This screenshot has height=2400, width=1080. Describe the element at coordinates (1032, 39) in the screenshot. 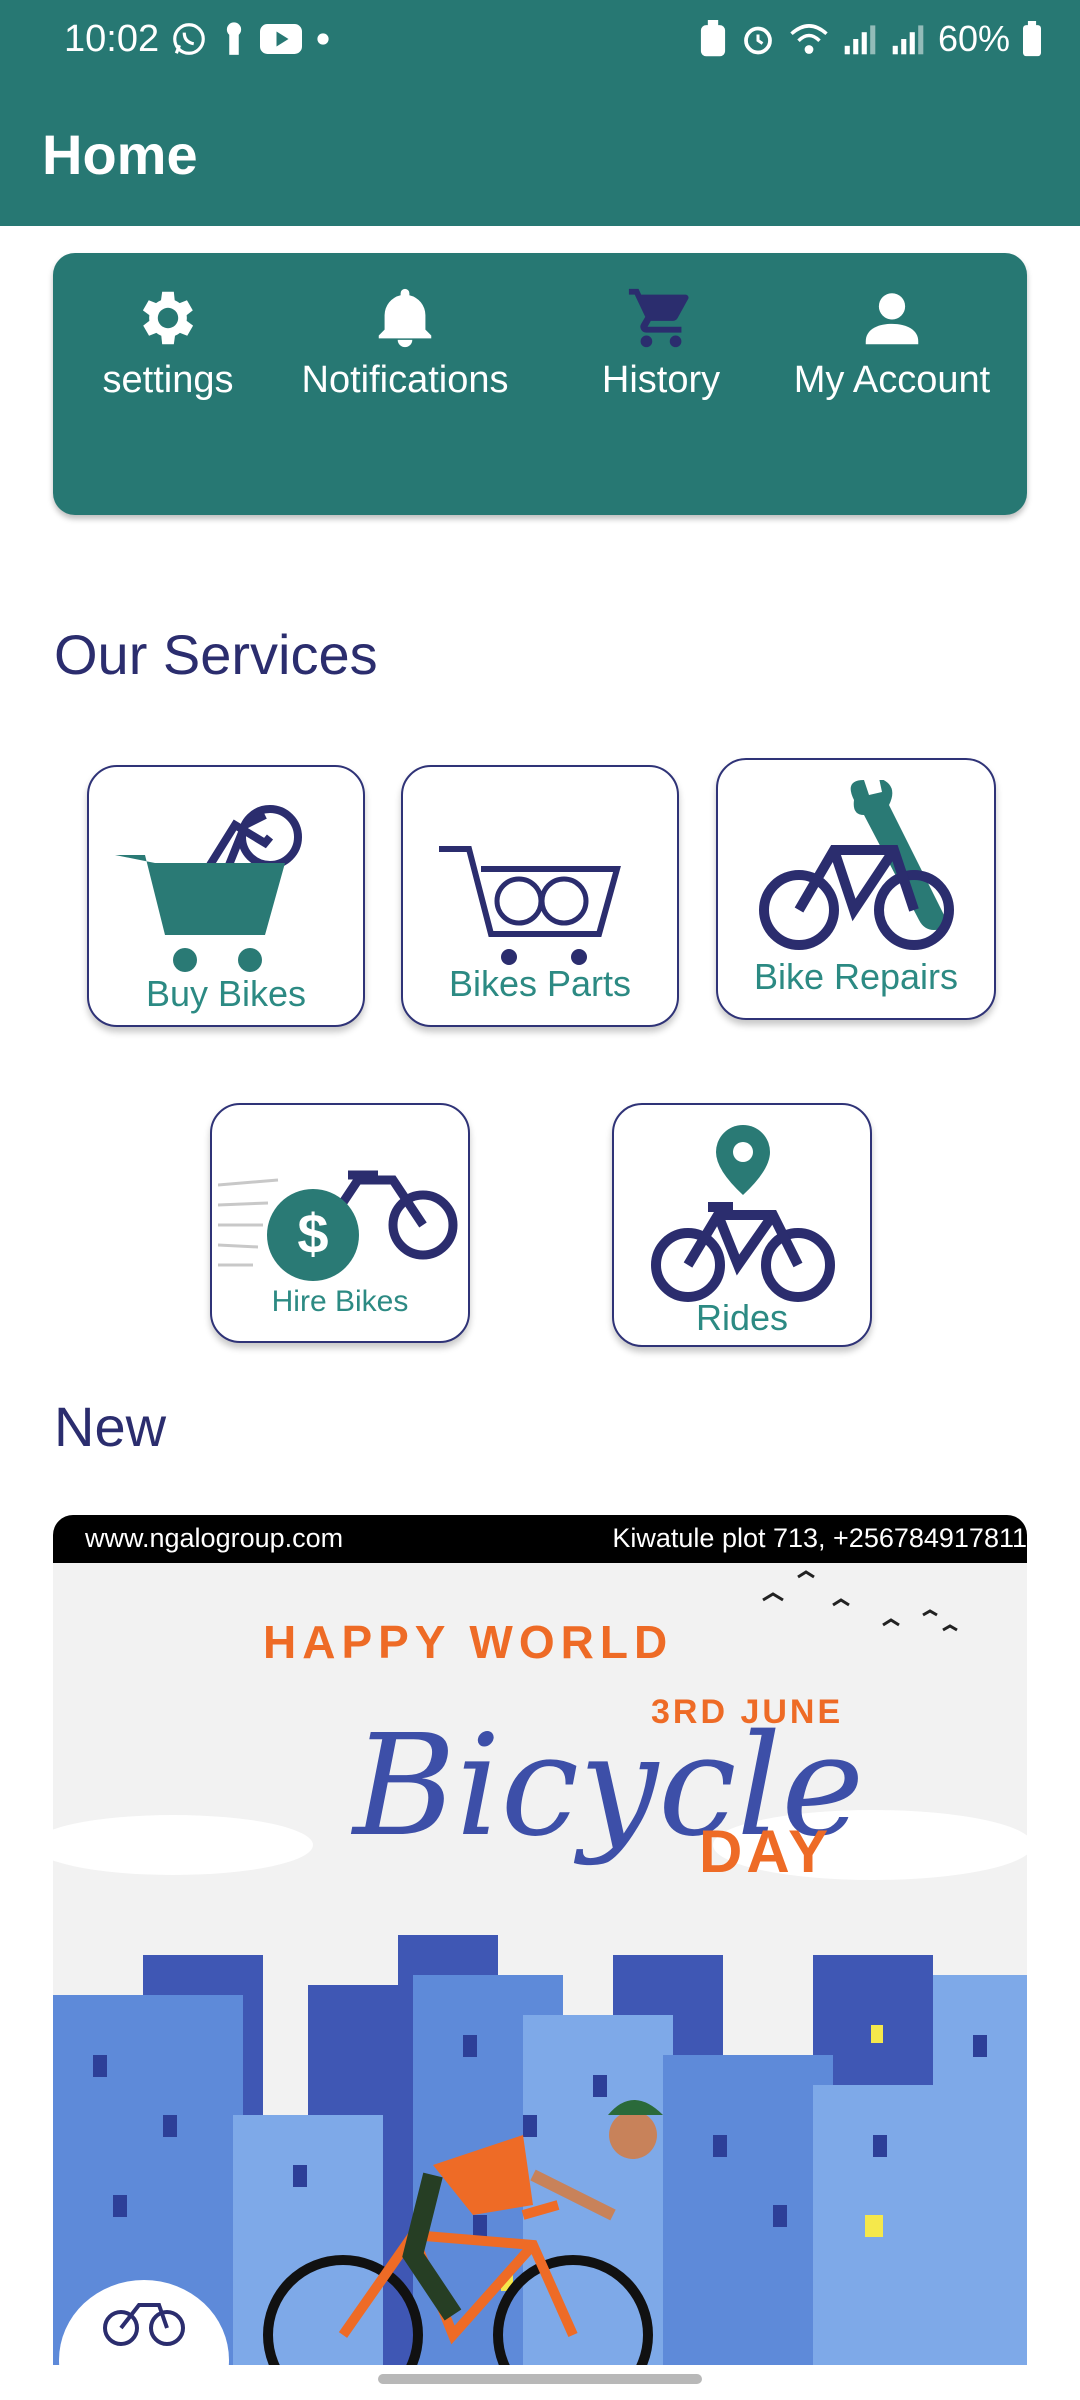

I see `battery-icon` at that location.